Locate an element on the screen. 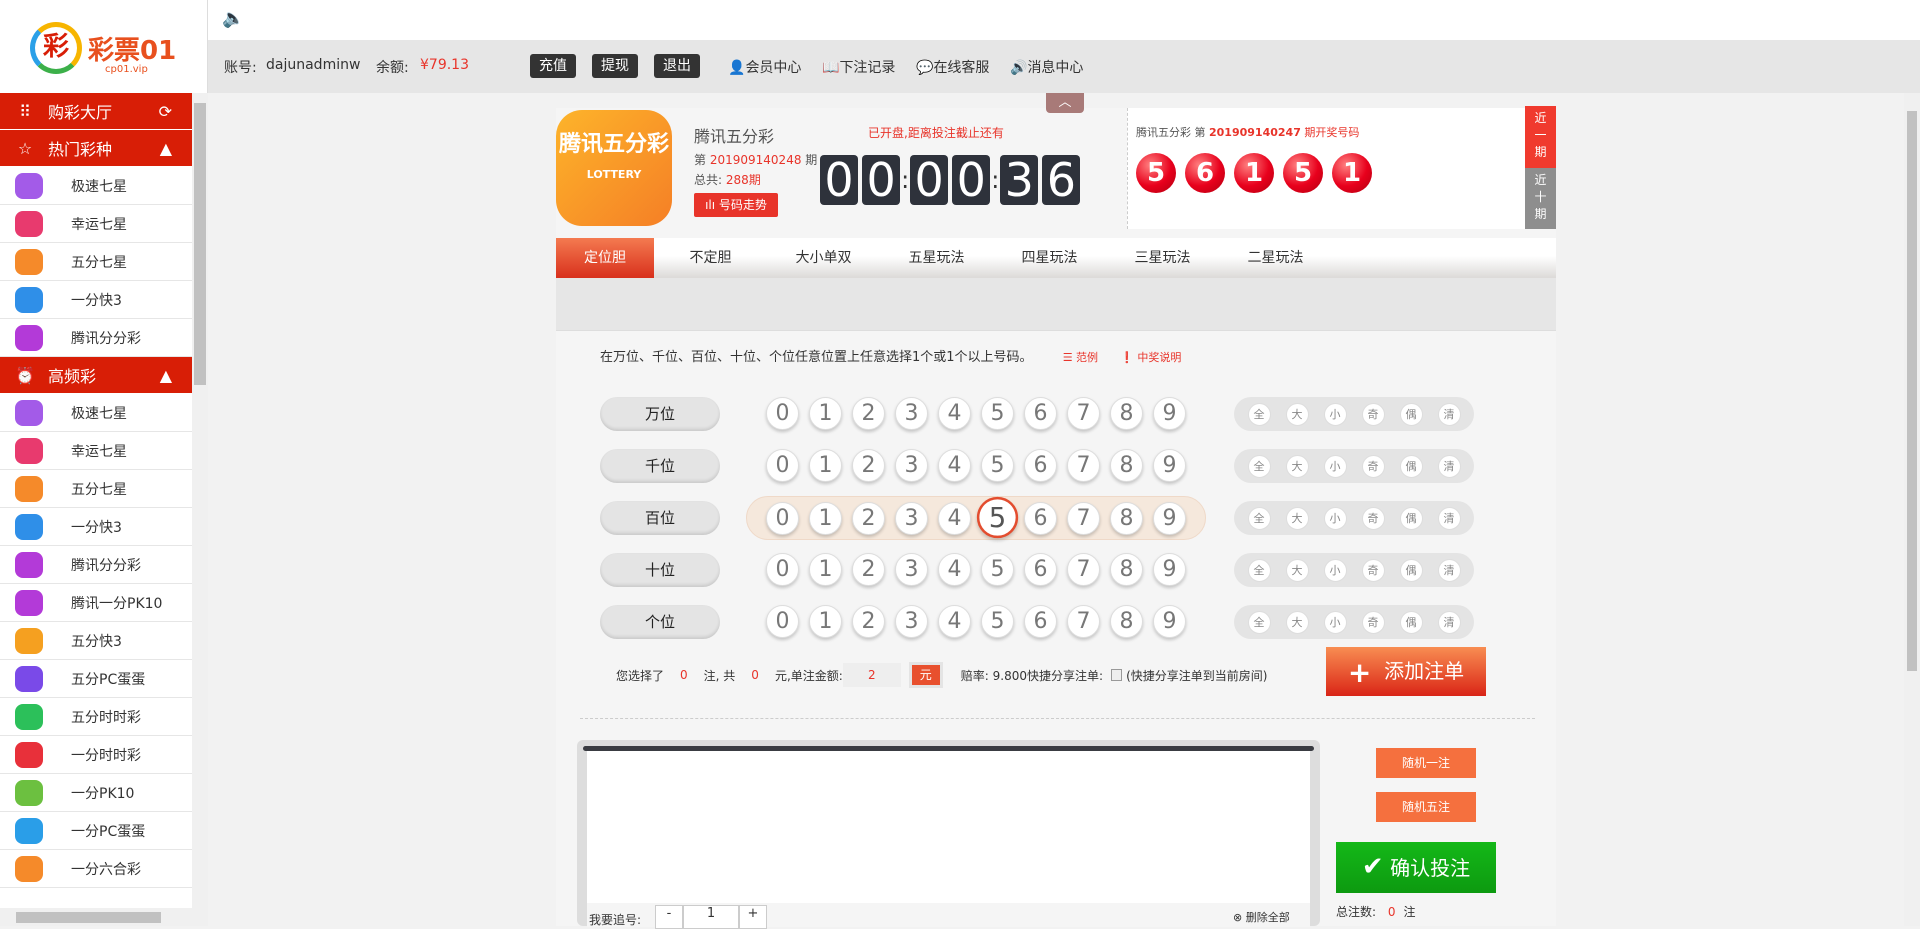 The height and width of the screenshot is (929, 1920). sidebar-item: 五分PC蛋蛋 is located at coordinates (96, 679).